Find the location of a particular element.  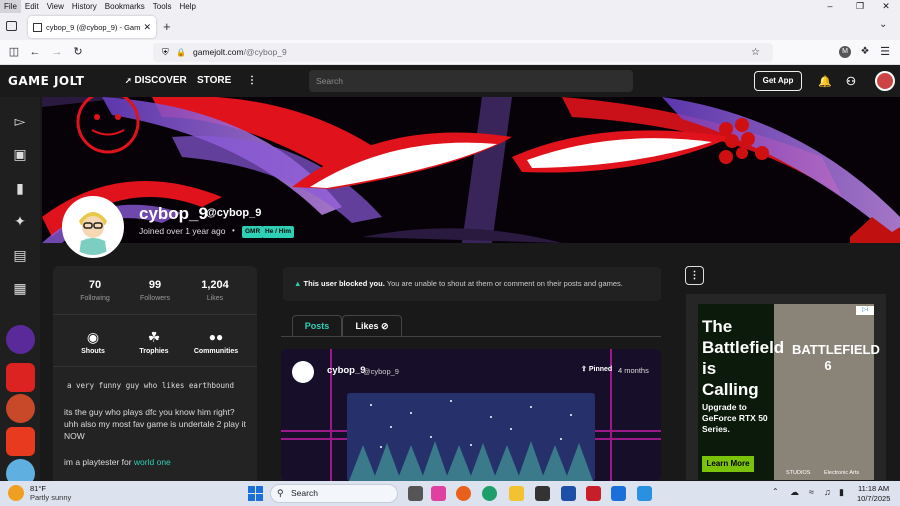

post-author-handle: @cybop_9 is located at coordinates (381, 371).